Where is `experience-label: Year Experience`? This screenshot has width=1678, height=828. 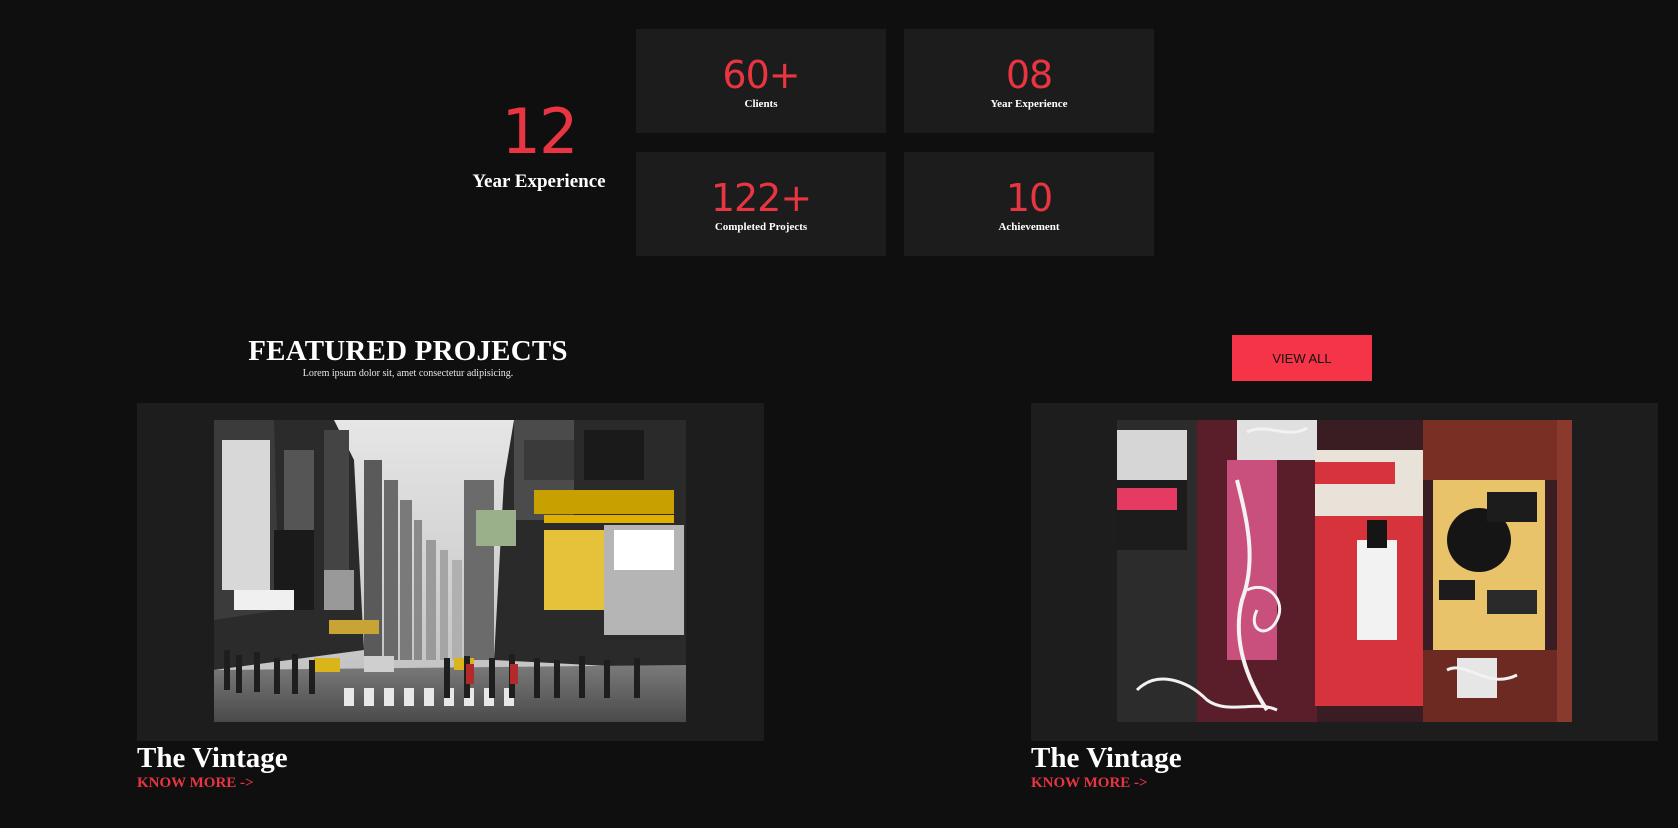
experience-label: Year Experience is located at coordinates (539, 181).